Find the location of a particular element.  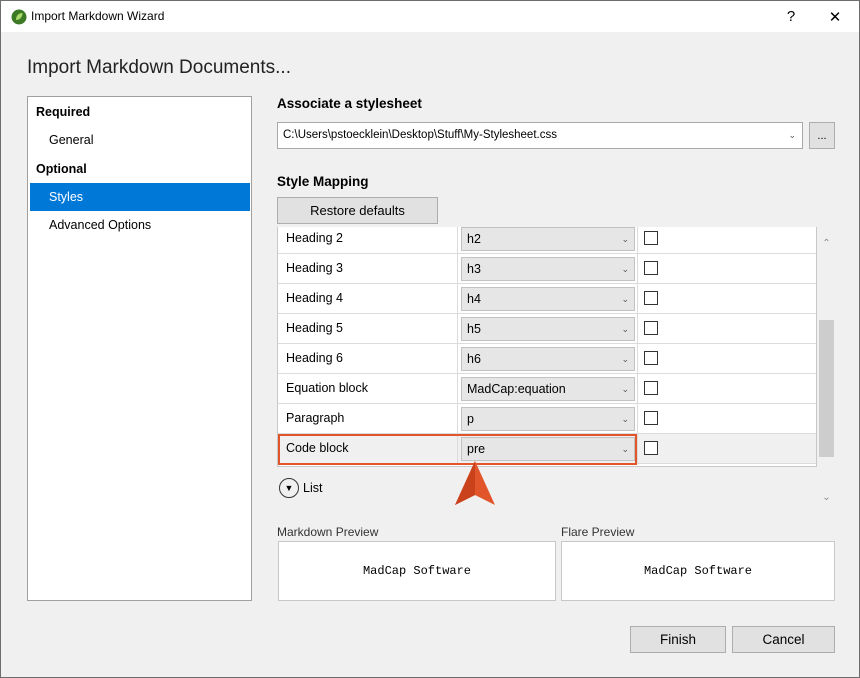

nav-item-styles: Styles is located at coordinates (140, 197).